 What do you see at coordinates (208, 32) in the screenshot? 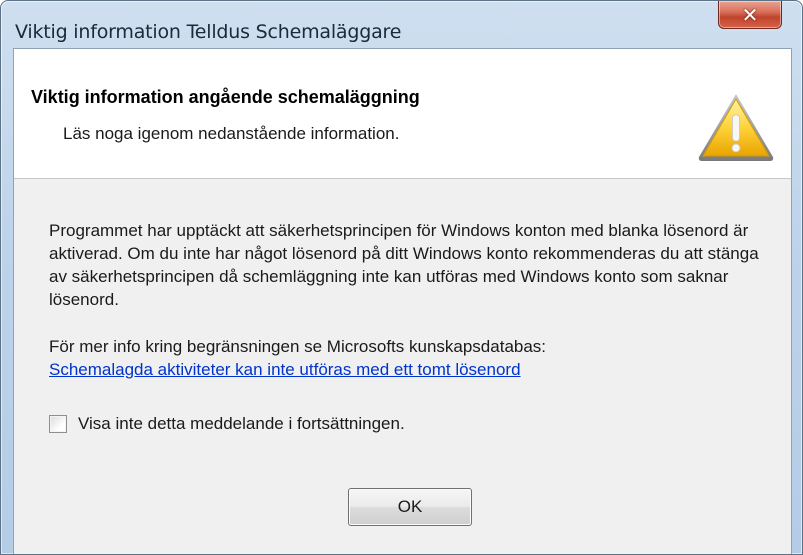
I see `window-title: Viktig information Telldus Schemaläggare` at bounding box center [208, 32].